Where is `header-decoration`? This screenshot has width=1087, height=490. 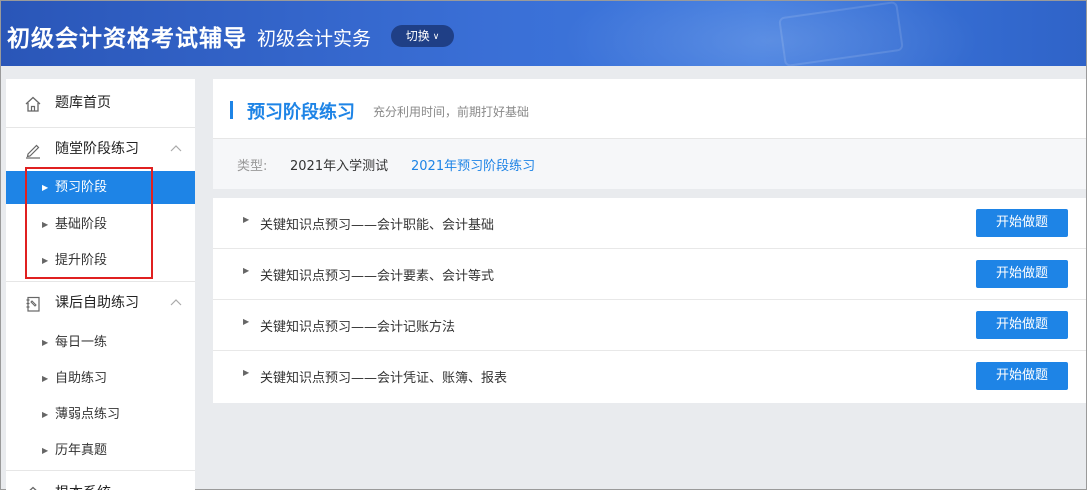 header-decoration is located at coordinates (771, 33).